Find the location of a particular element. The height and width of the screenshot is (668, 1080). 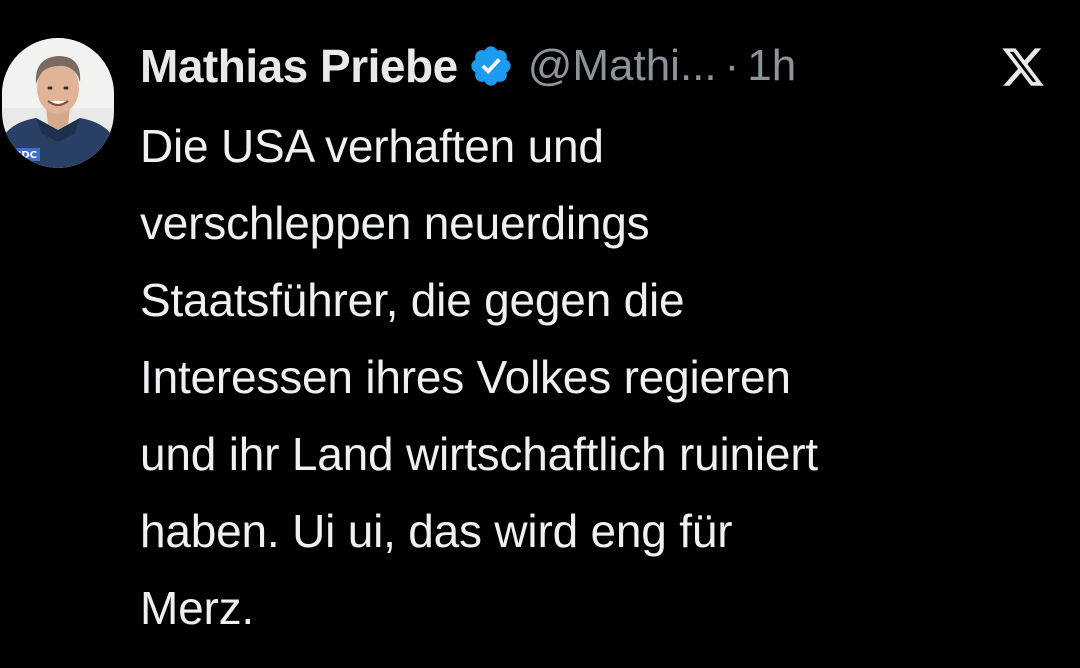

avatar: NDC is located at coordinates (58, 103).